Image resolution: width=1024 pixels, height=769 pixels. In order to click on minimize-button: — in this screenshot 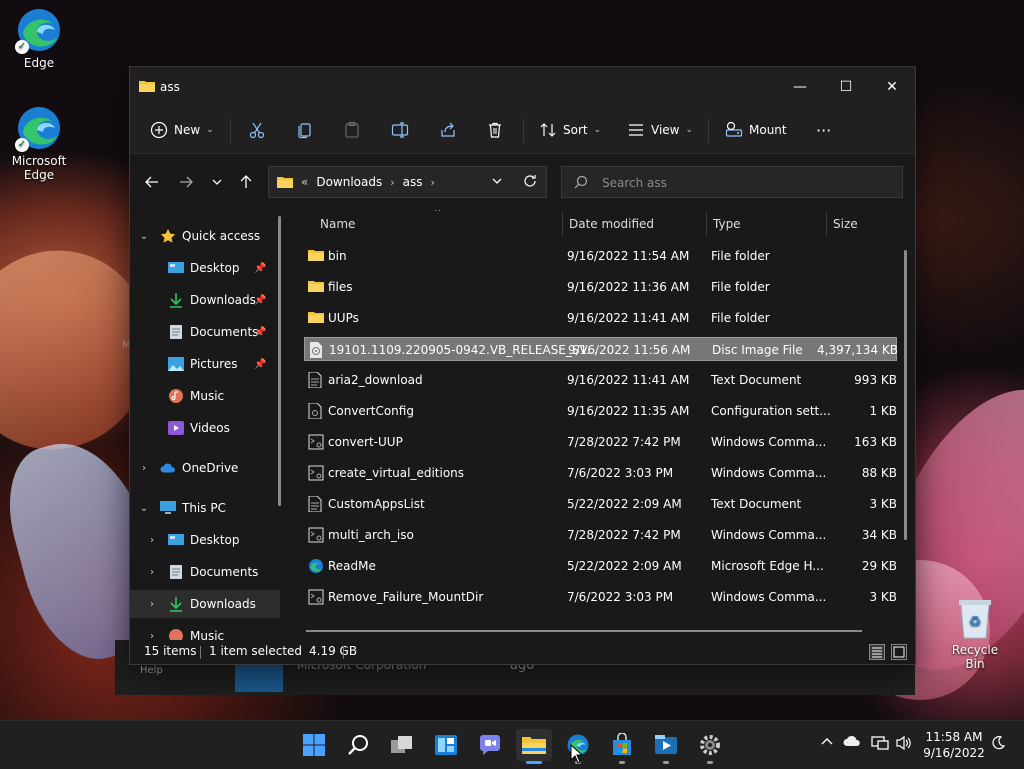, I will do `click(800, 87)`.